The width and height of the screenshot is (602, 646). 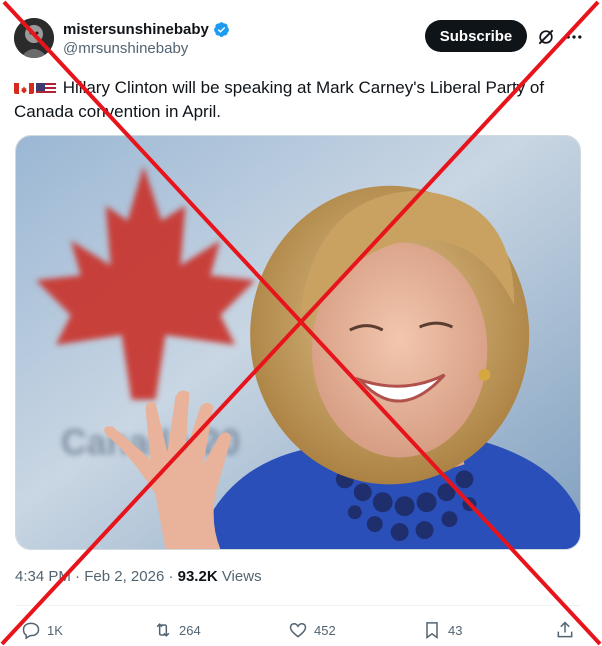 I want to click on handle: @mrsunshinebaby, so click(x=146, y=48).